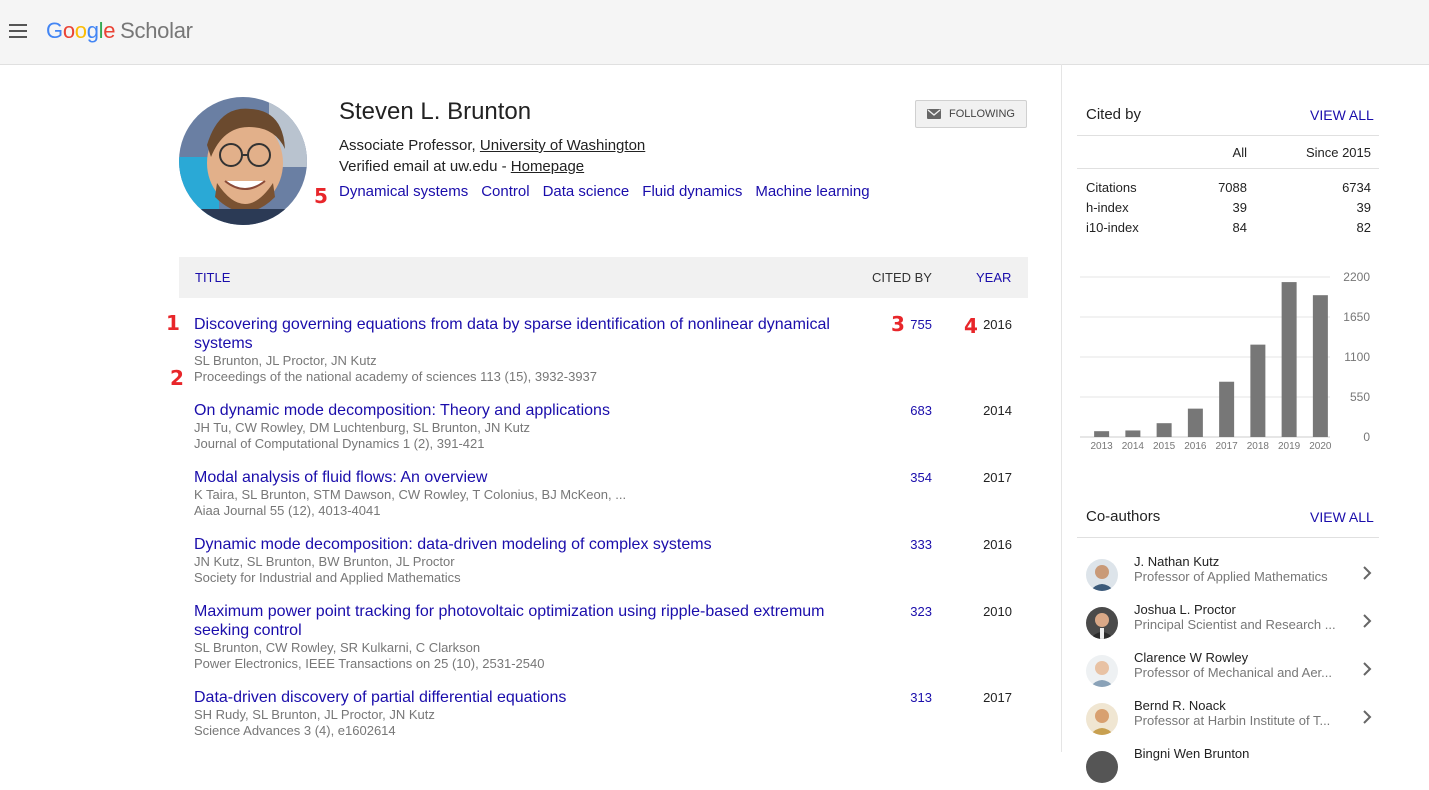 This screenshot has height=790, width=1429. I want to click on interest-link: Dynamical systems, so click(403, 191).